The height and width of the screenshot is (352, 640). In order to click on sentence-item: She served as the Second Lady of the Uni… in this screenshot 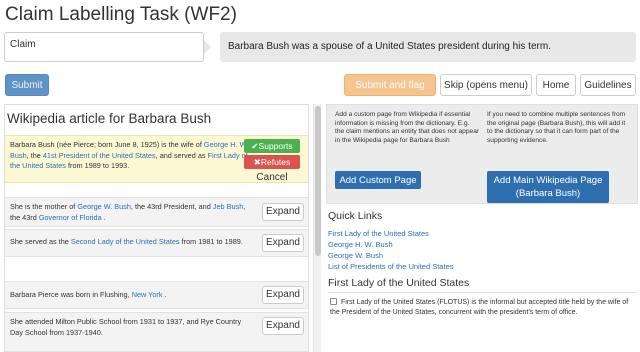, I will do `click(156, 243)`.